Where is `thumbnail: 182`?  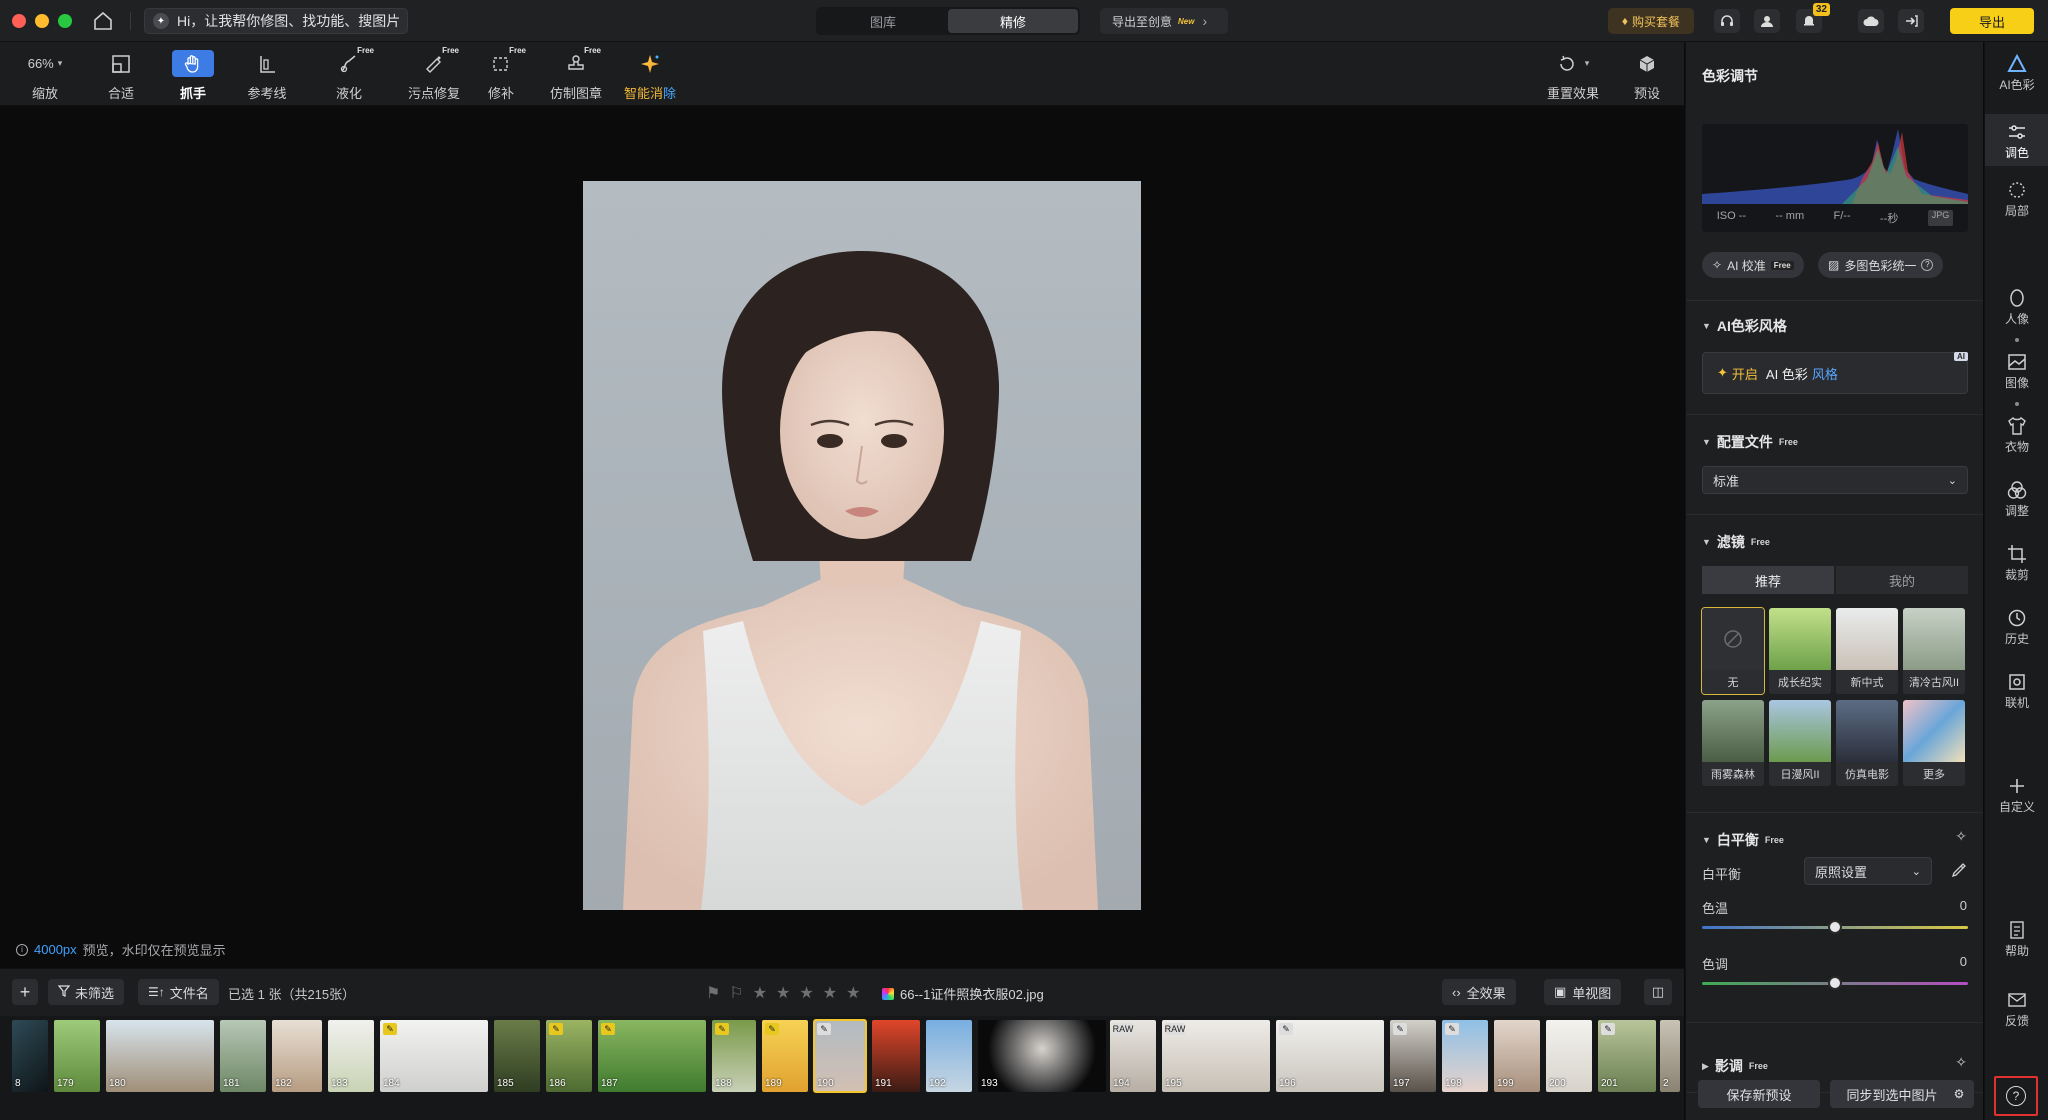 thumbnail: 182 is located at coordinates (297, 1056).